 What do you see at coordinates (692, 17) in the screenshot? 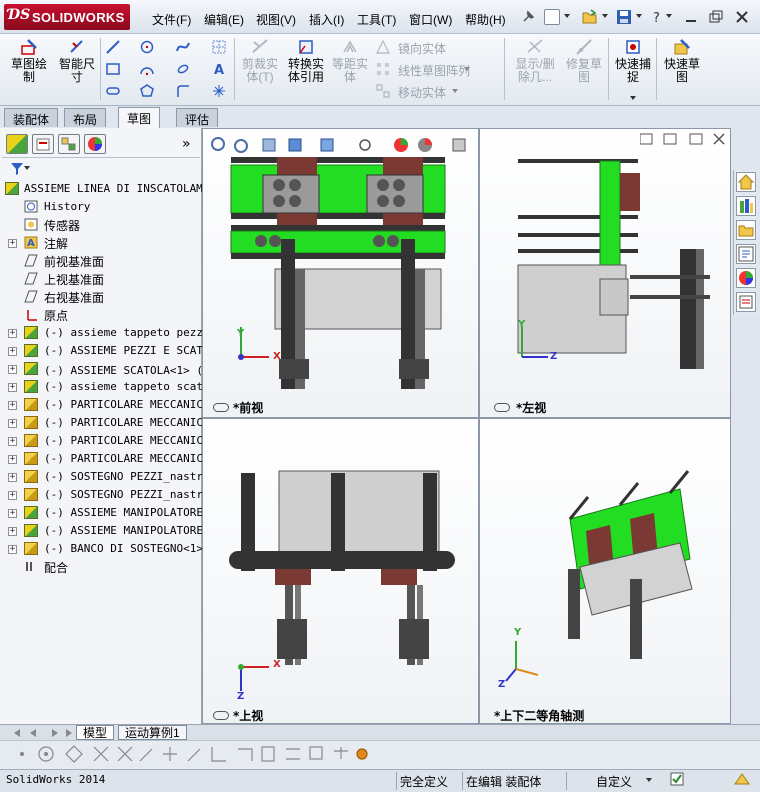
I see `minimize-icon` at bounding box center [692, 17].